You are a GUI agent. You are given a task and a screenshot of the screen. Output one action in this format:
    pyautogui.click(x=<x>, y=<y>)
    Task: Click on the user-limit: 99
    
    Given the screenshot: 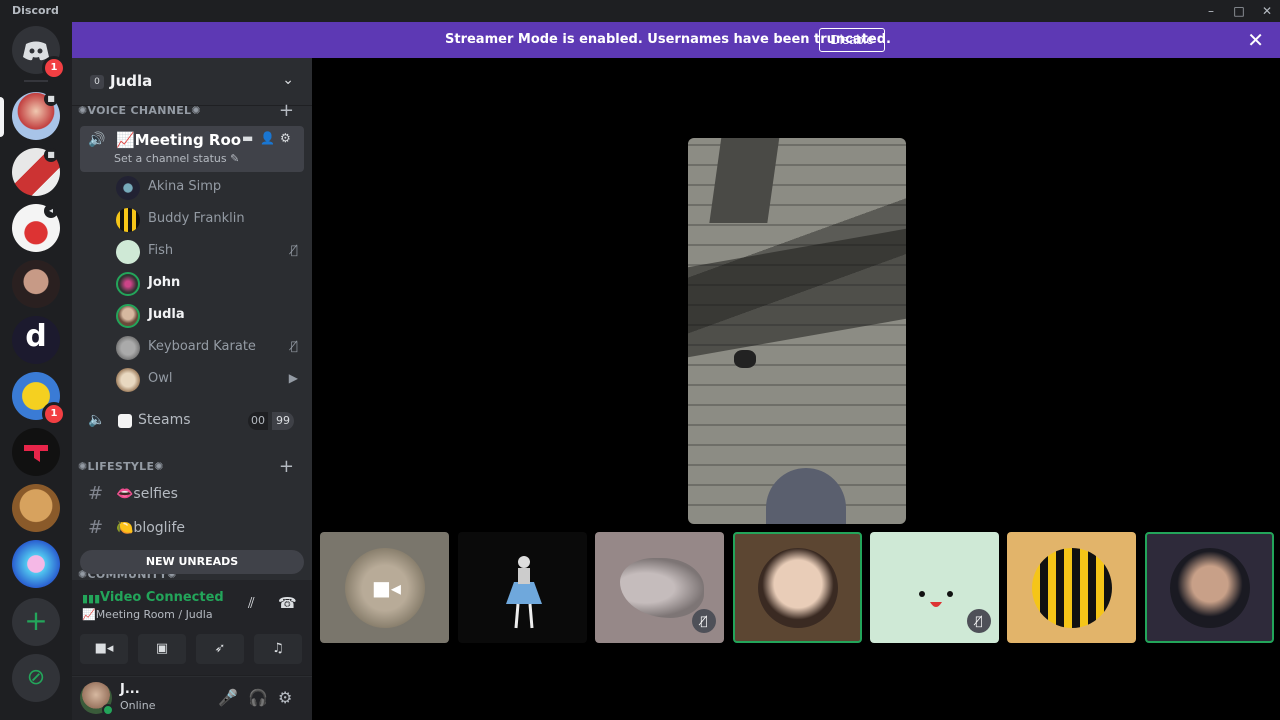 What is the action you would take?
    pyautogui.click(x=283, y=421)
    